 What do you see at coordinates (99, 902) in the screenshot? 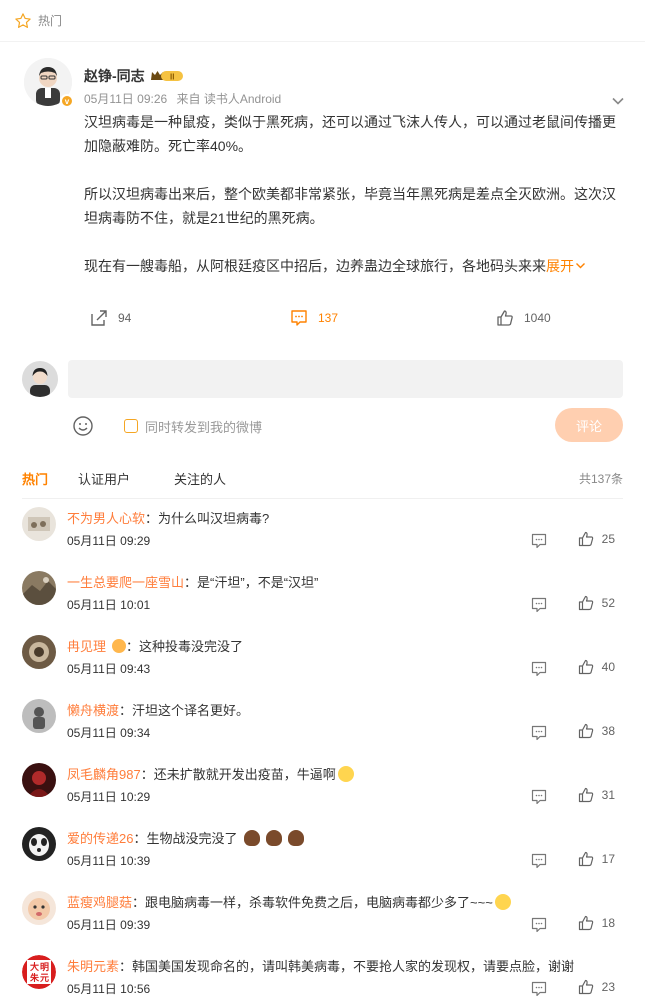
I see `commenter-name: 蓝瘦鸡腿菇` at bounding box center [99, 902].